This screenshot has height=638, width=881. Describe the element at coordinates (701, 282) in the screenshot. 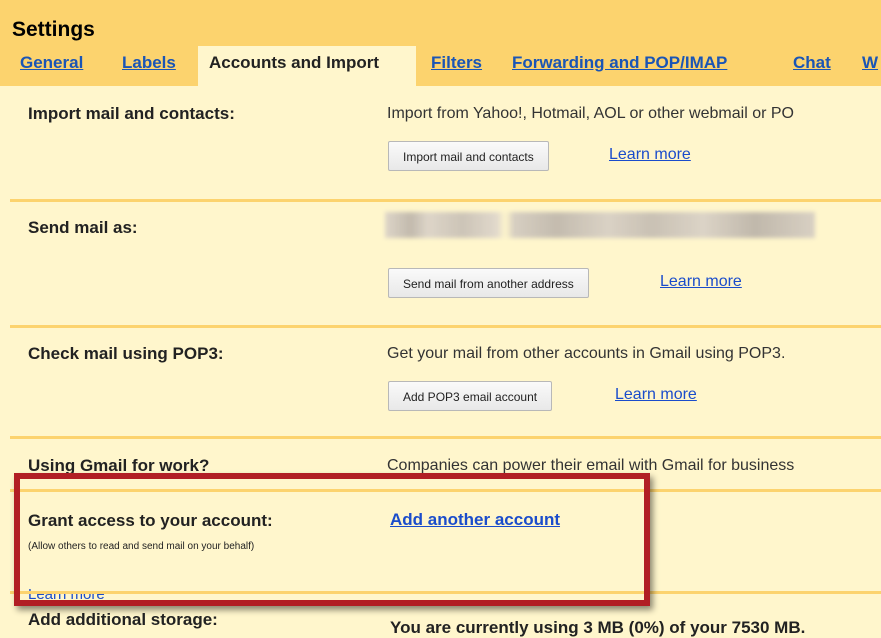

I see `send-as-learn-more-link: Learn more` at that location.